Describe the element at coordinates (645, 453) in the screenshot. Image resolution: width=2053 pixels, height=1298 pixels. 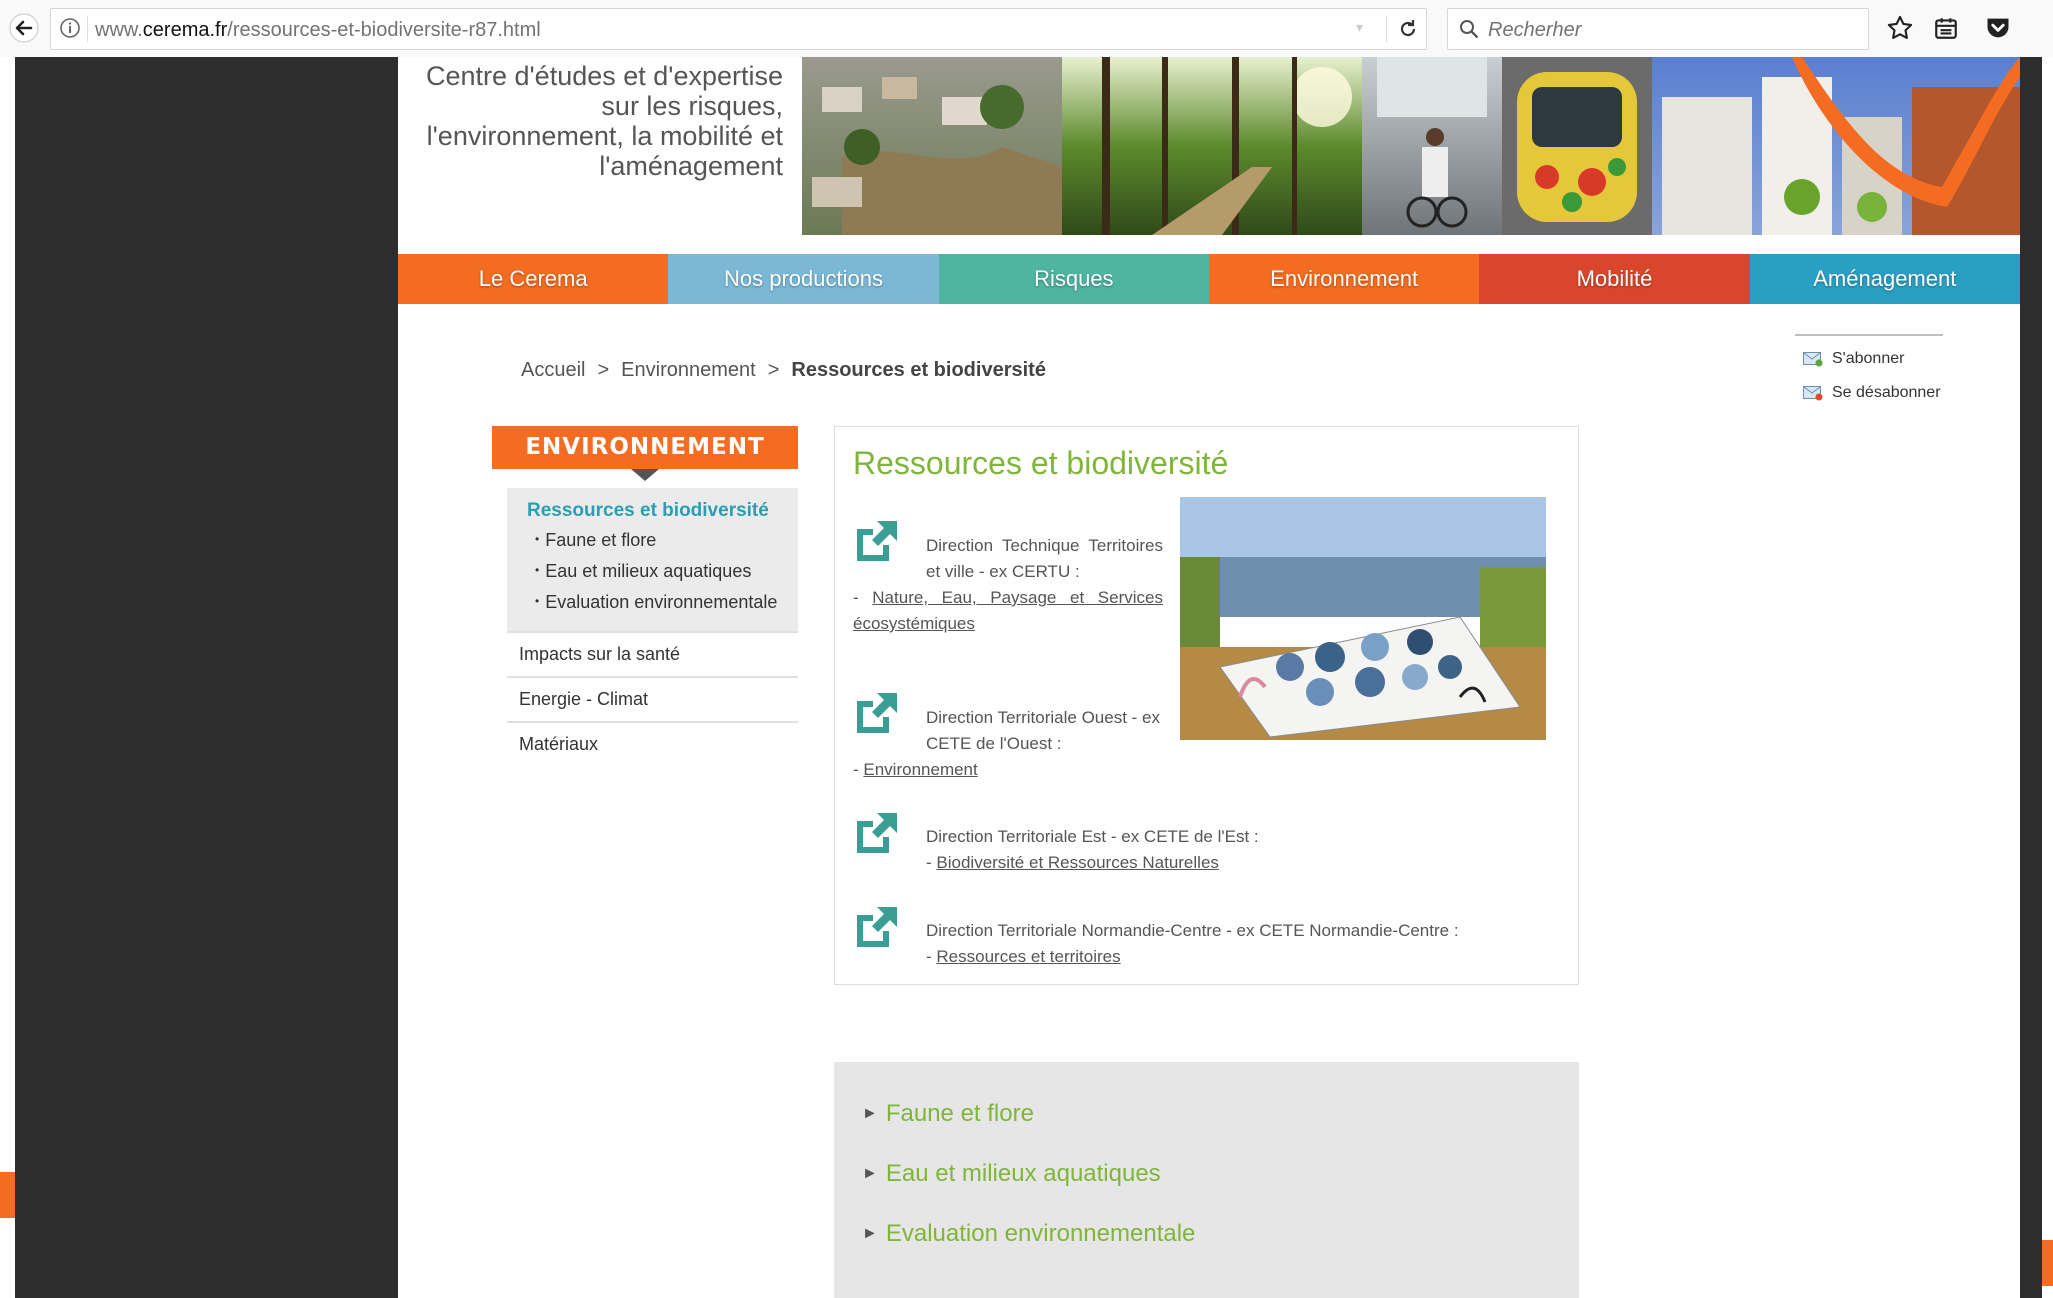
I see `sidebar-title: ENVIRONNEMENT` at that location.